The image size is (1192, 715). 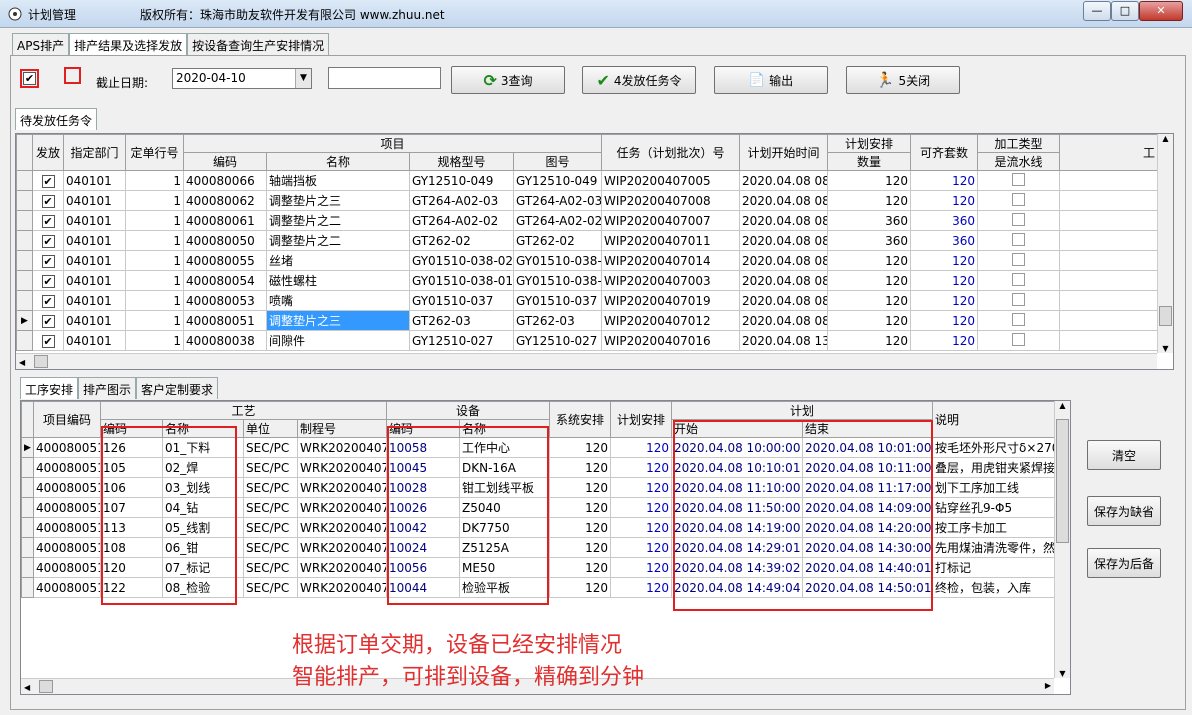 I want to click on date-select: 2020-04-10 ▼, so click(x=242, y=78).